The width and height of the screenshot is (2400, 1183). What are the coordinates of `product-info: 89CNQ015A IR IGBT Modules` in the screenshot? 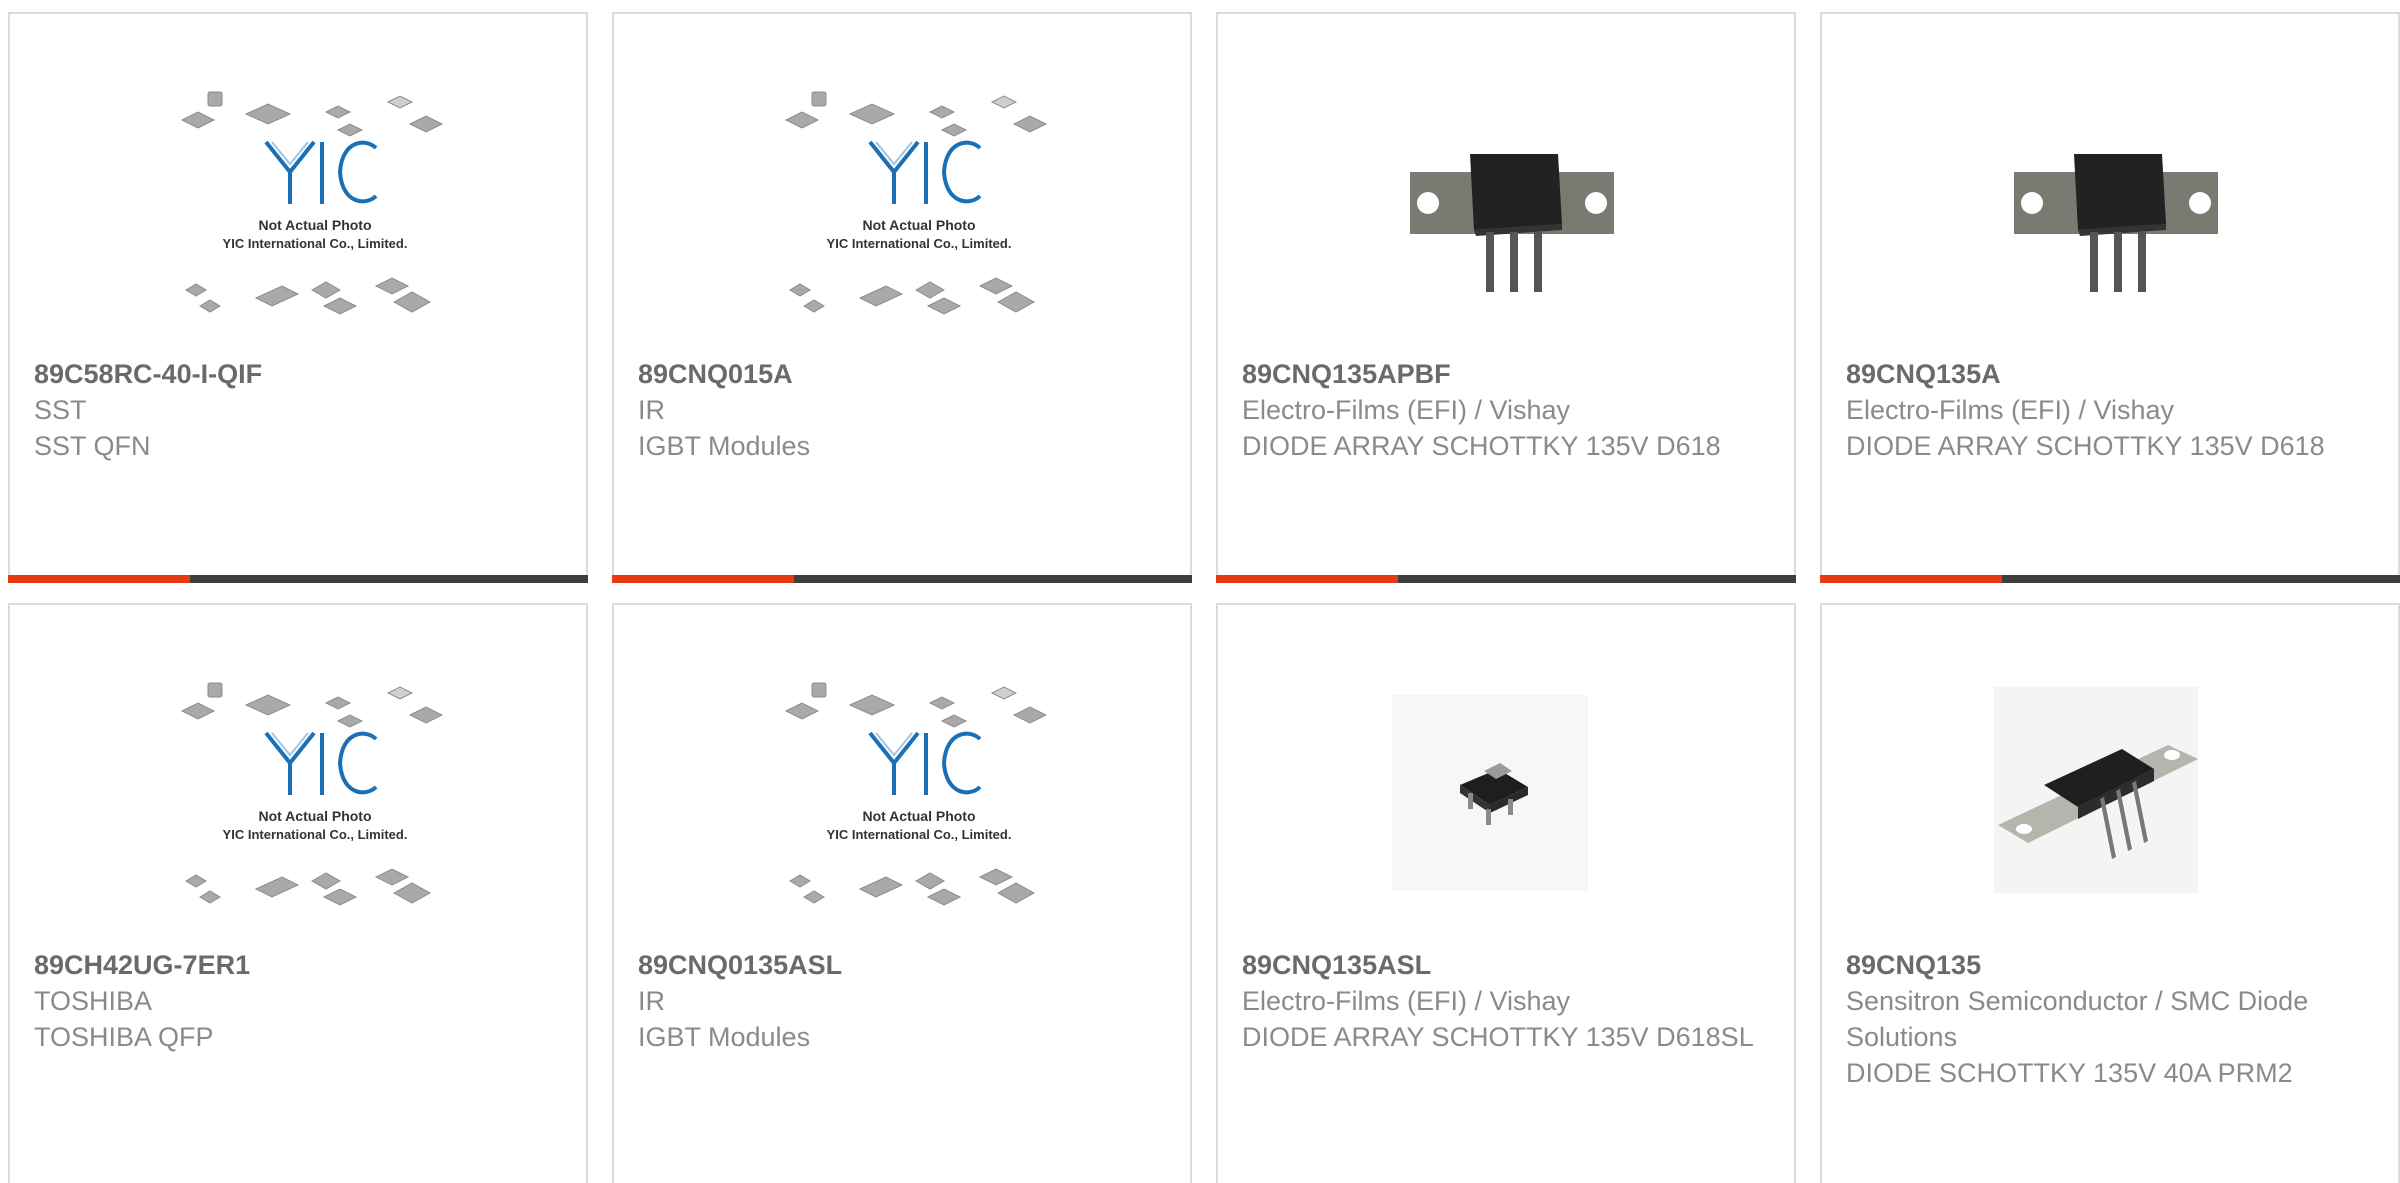 It's located at (904, 410).